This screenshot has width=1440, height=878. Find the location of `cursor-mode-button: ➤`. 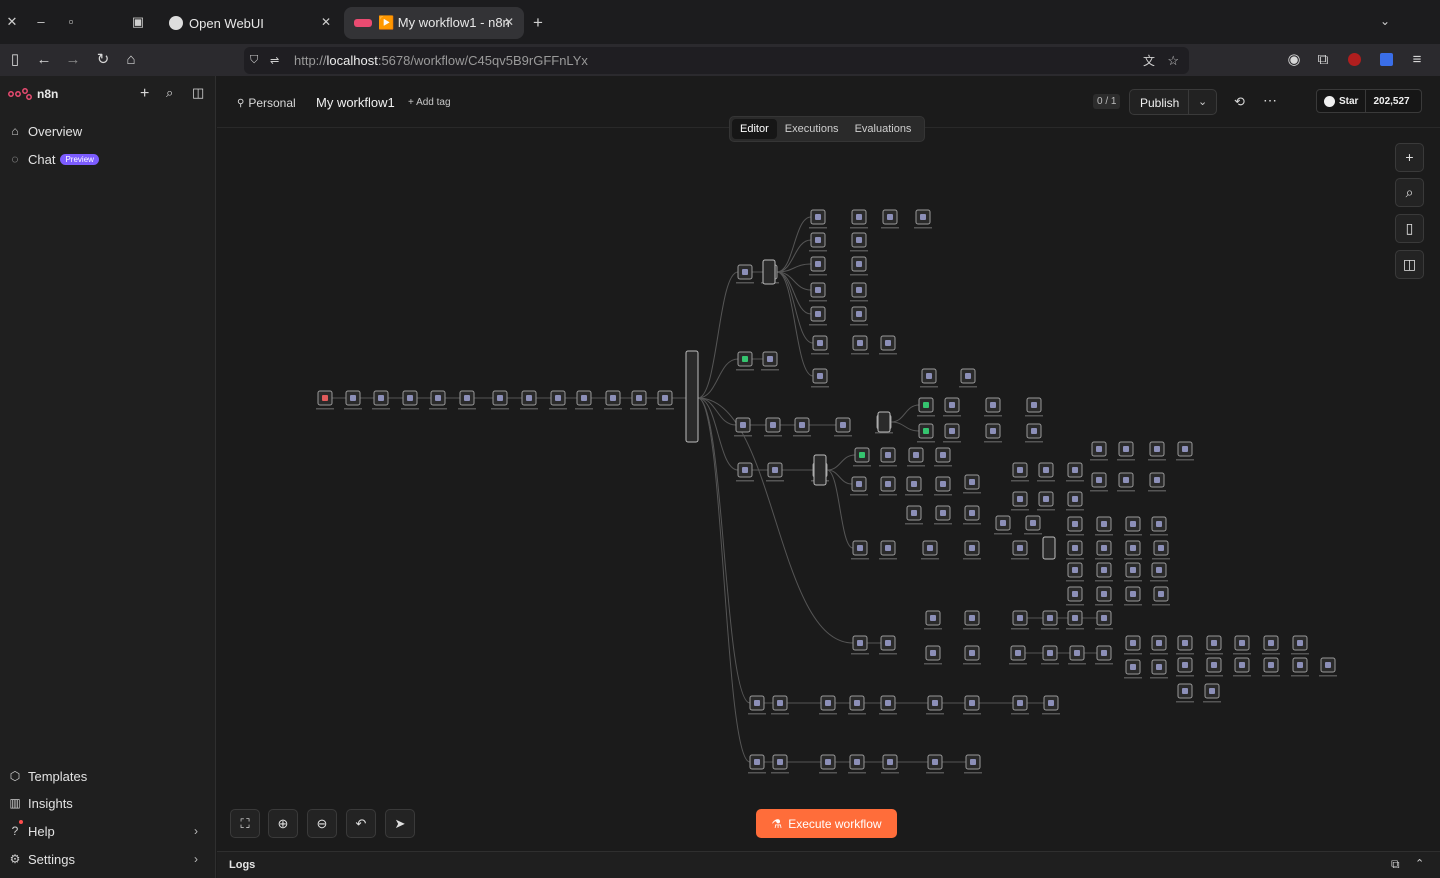

cursor-mode-button: ➤ is located at coordinates (400, 823).